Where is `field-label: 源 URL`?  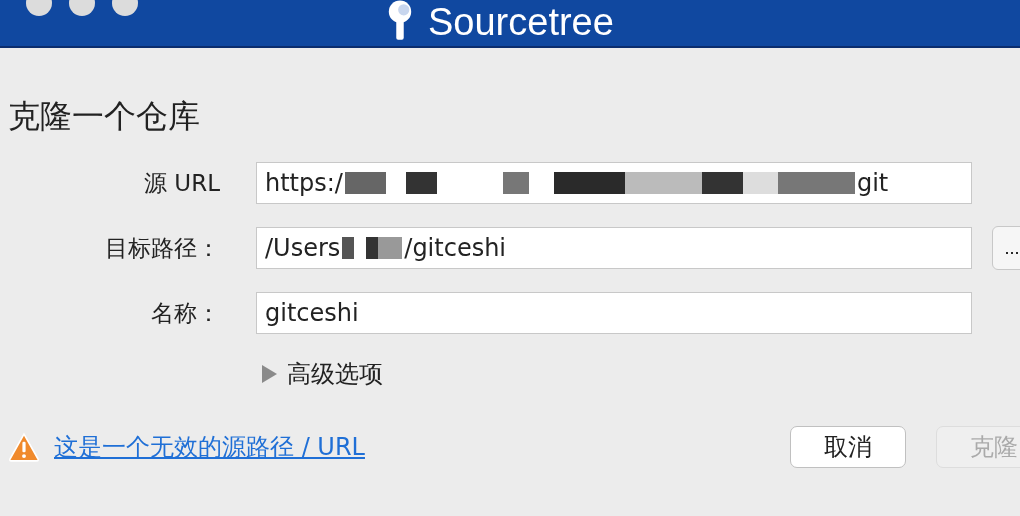 field-label: 源 URL is located at coordinates (182, 183).